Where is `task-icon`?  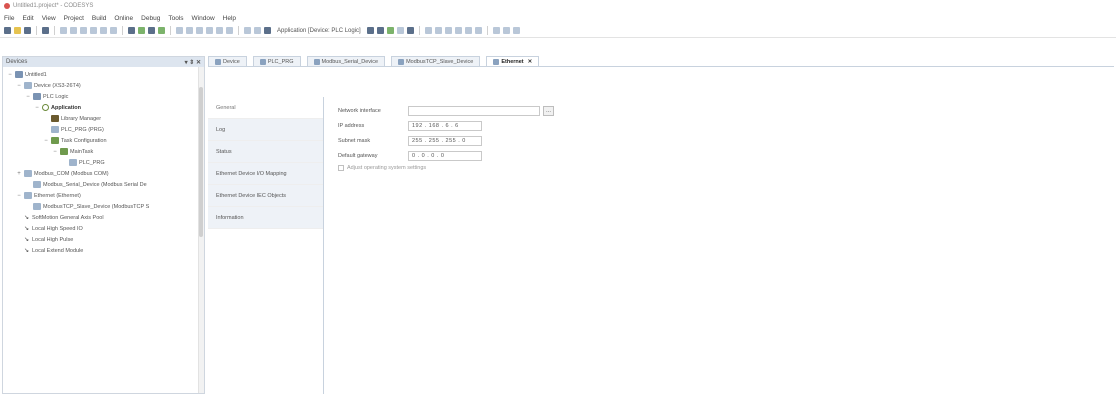
task-icon is located at coordinates (64, 151).